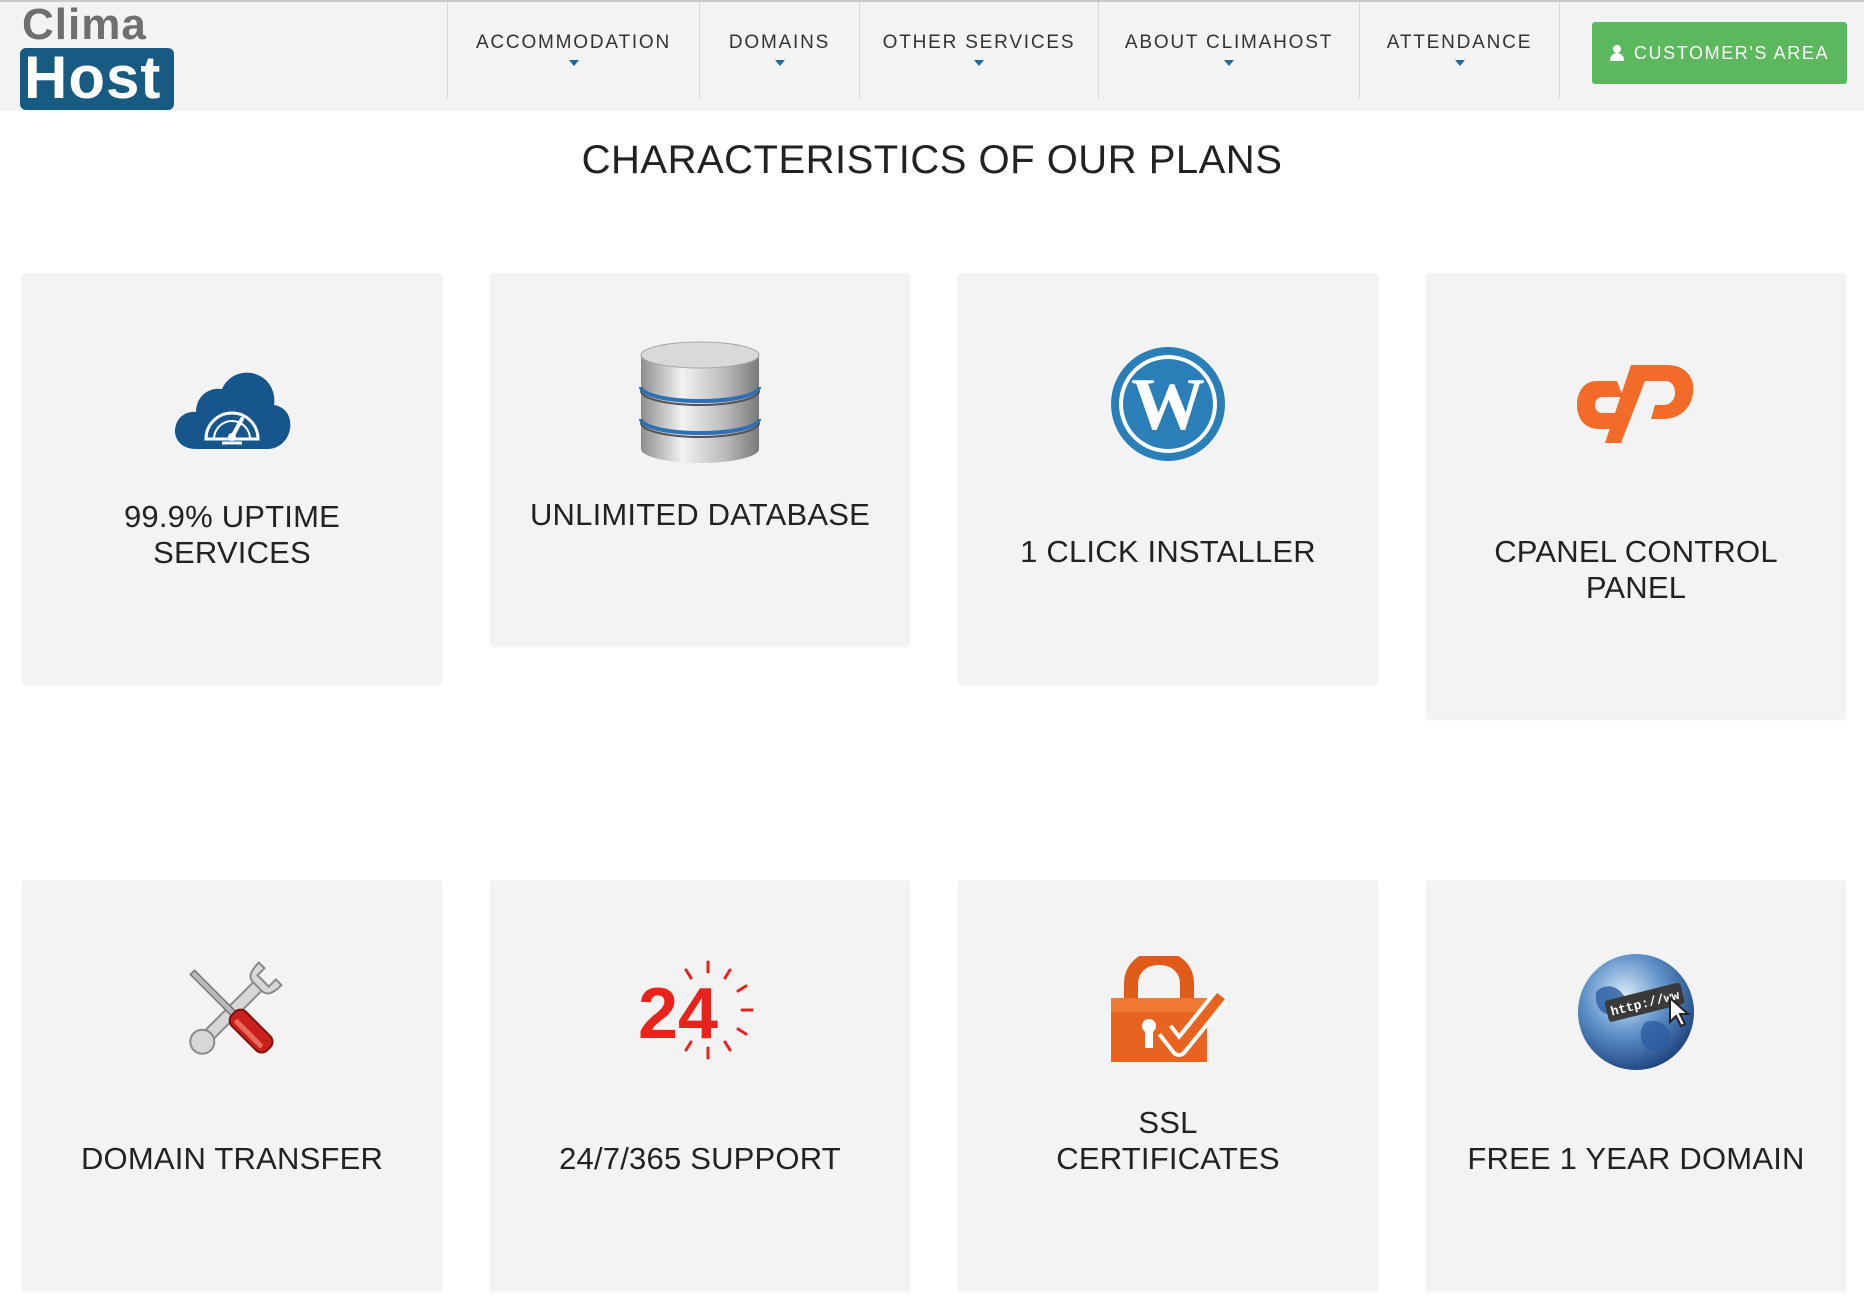 The image size is (1864, 1309). What do you see at coordinates (232, 1158) in the screenshot?
I see `feature-label: DOMAIN TRANSFER` at bounding box center [232, 1158].